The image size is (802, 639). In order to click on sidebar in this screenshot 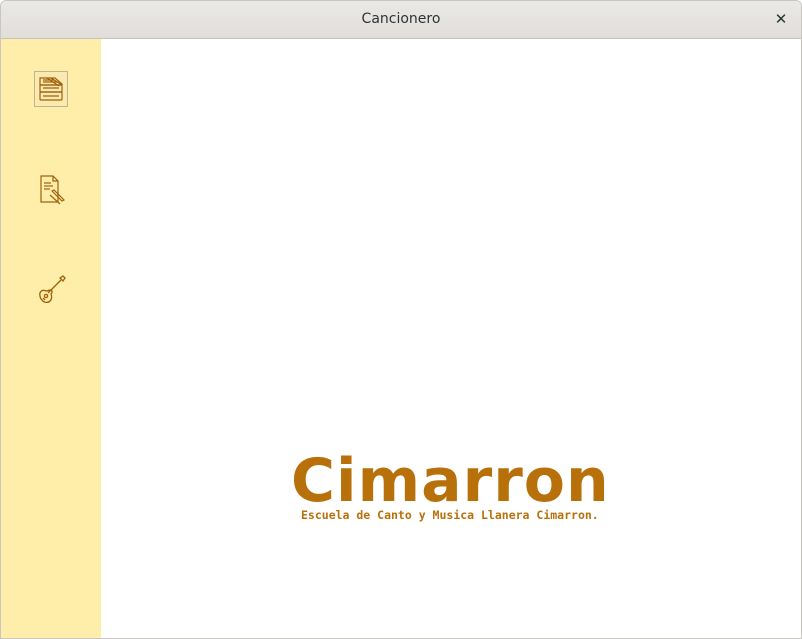, I will do `click(51, 338)`.